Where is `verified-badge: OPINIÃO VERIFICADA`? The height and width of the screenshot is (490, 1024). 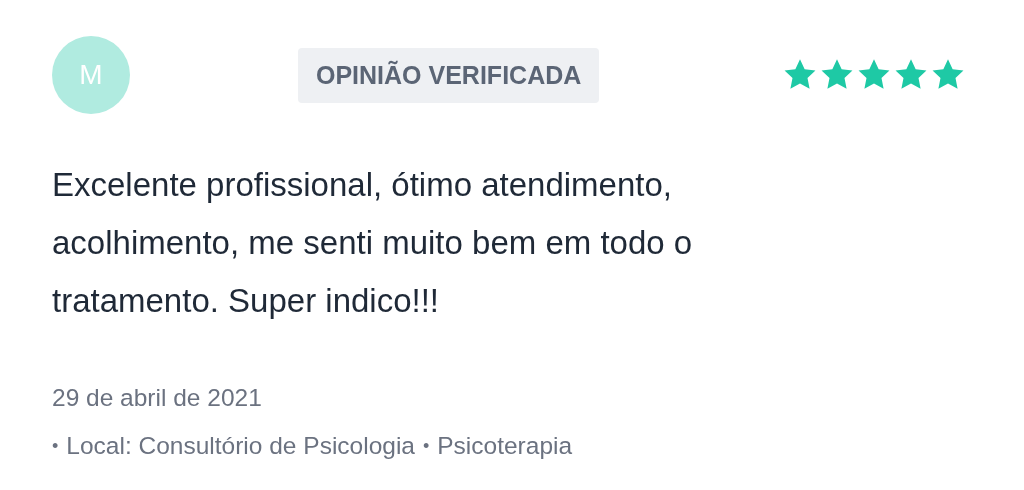 verified-badge: OPINIÃO VERIFICADA is located at coordinates (449, 75).